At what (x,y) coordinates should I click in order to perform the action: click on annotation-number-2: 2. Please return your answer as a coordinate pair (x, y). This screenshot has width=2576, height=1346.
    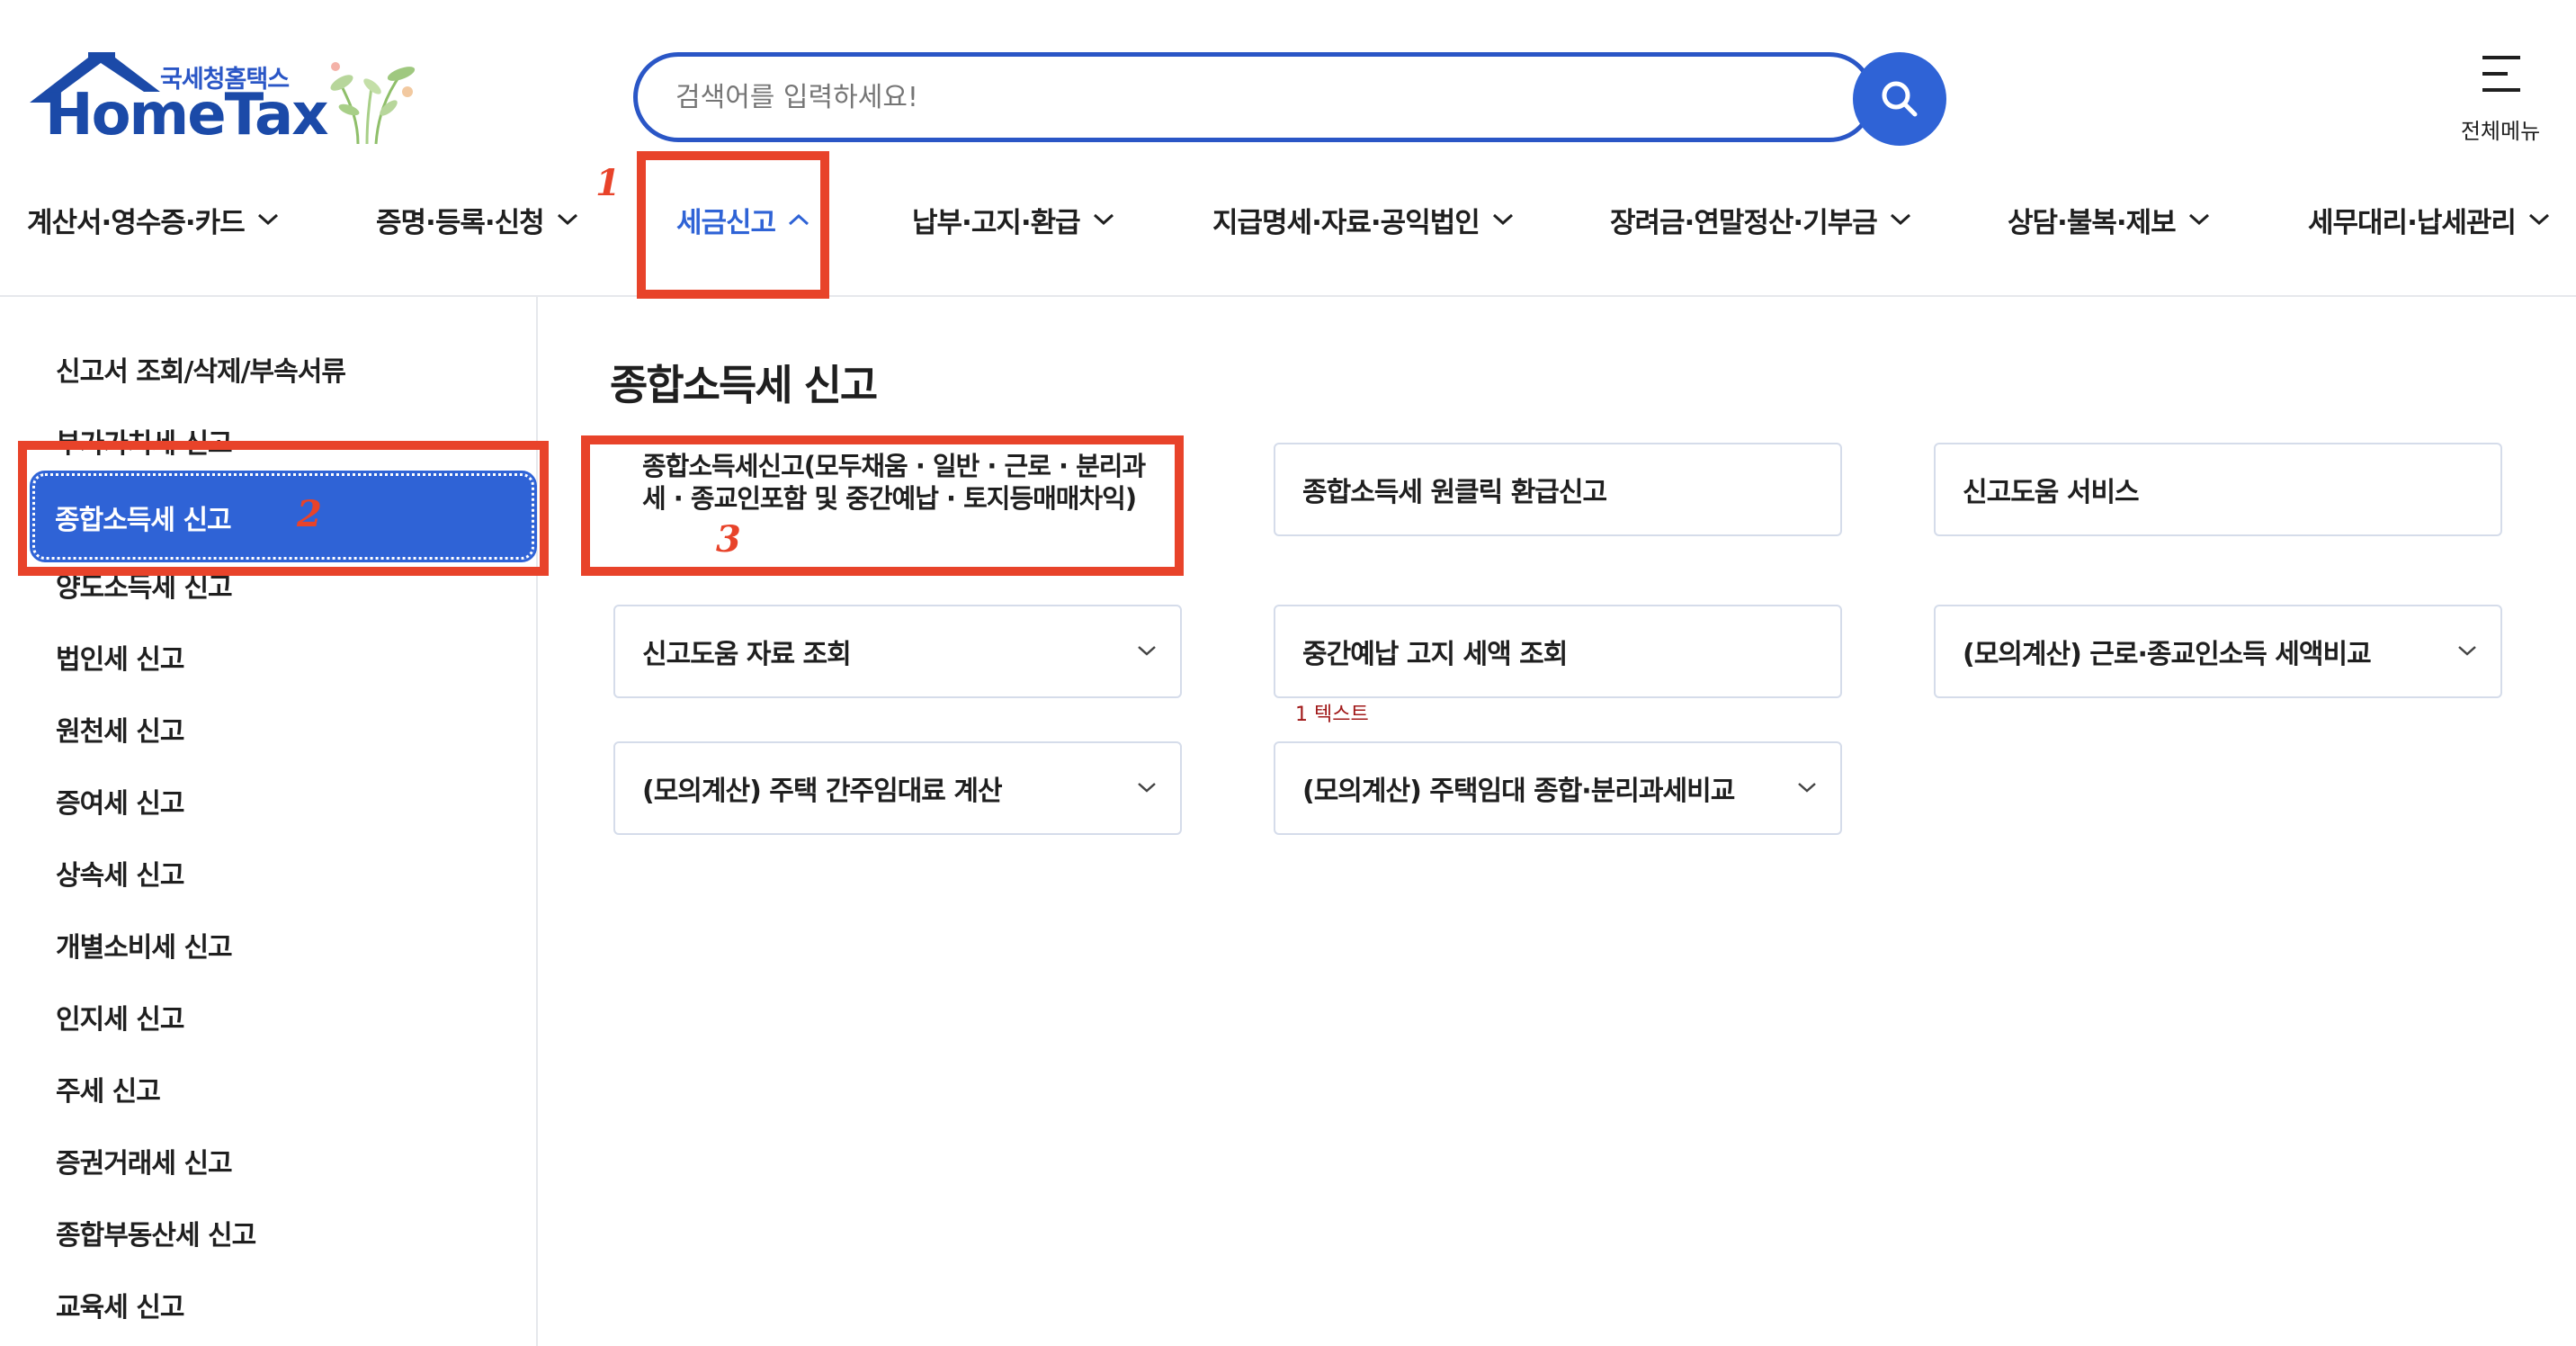
    Looking at the image, I should click on (309, 514).